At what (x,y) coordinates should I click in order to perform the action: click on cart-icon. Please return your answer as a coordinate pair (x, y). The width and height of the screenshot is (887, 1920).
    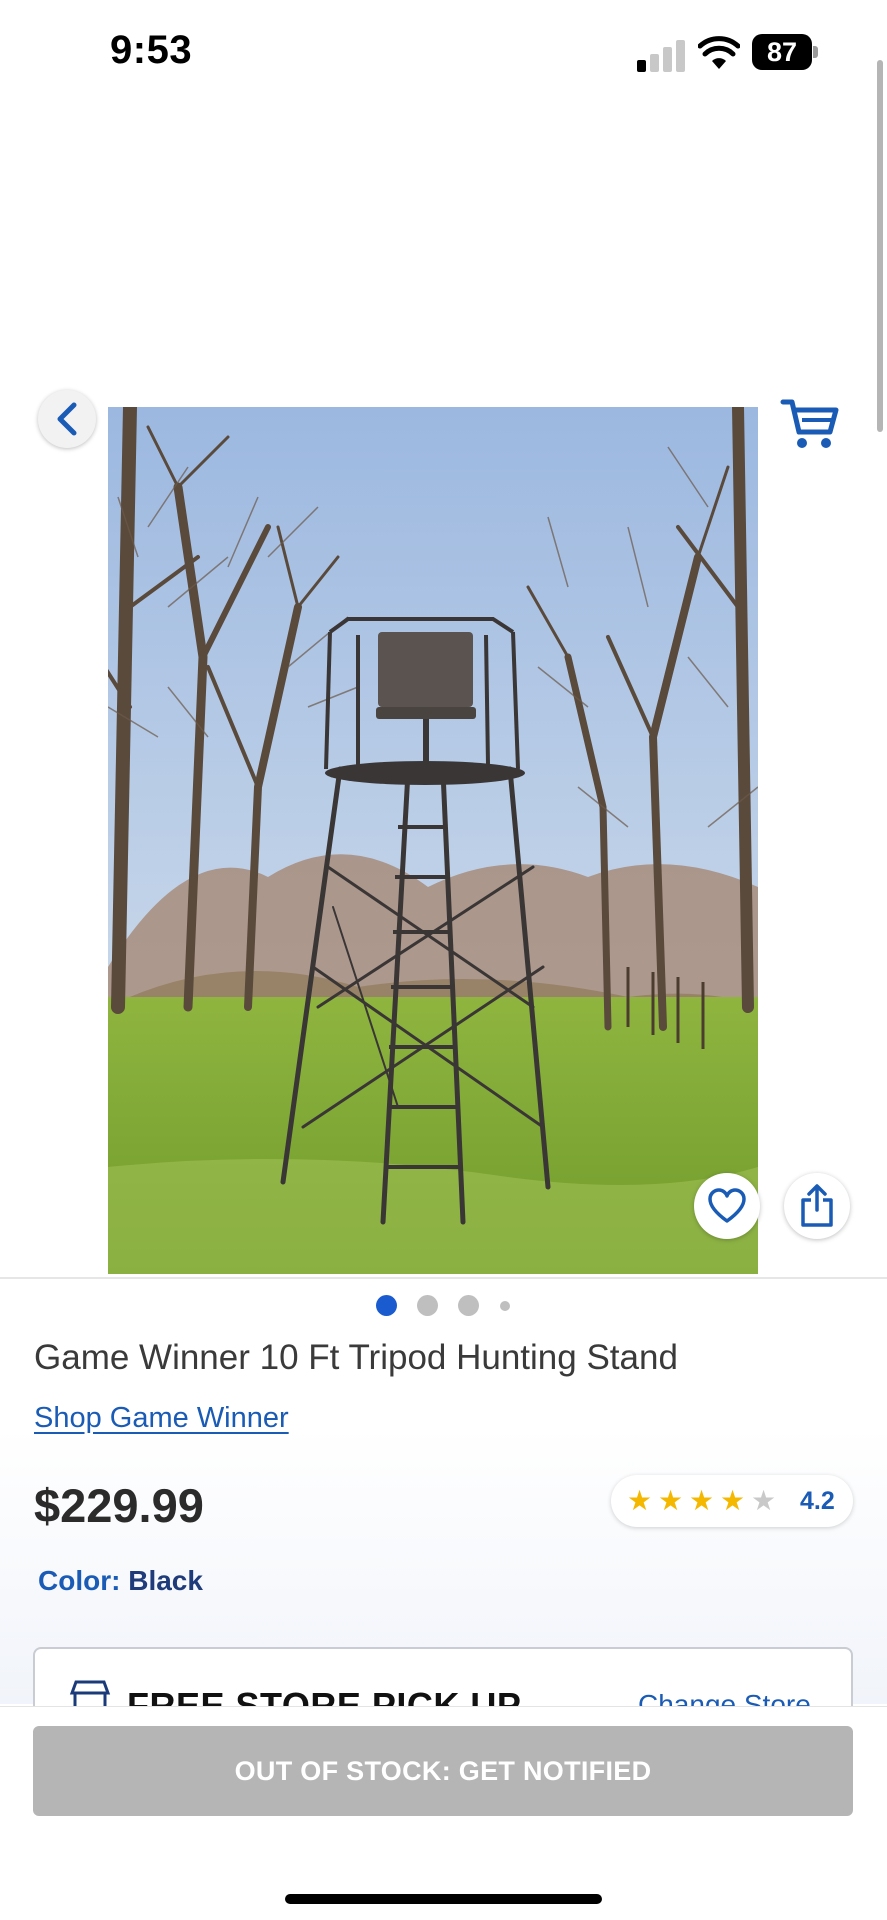
    Looking at the image, I should click on (809, 423).